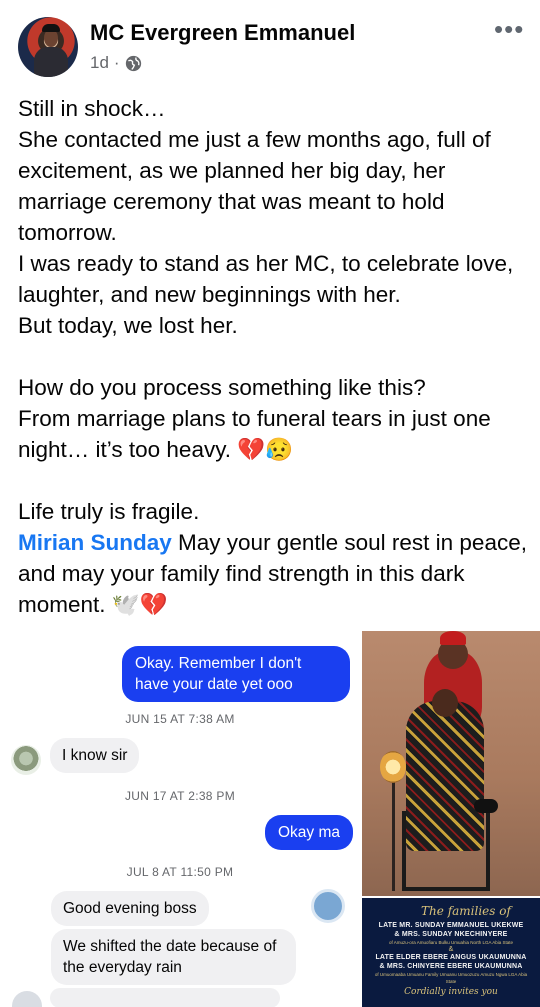 The width and height of the screenshot is (540, 1007). I want to click on post-header: MC Evergreen Emmanuel 1d · •••, so click(270, 45).